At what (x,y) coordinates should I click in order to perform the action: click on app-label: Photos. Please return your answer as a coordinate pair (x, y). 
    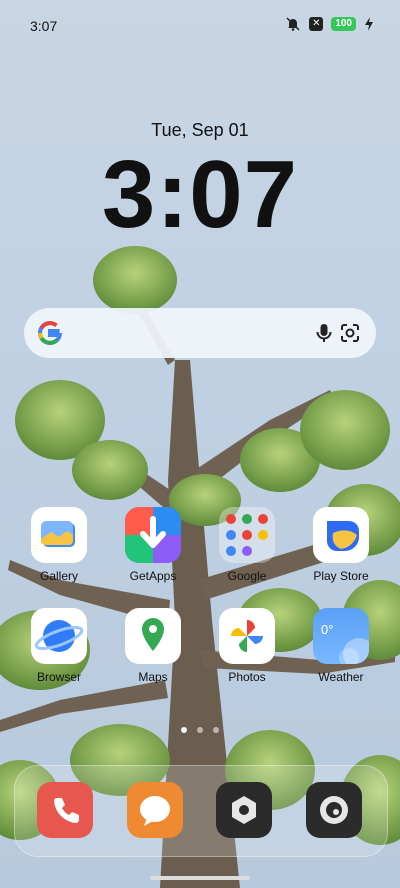
    Looking at the image, I should click on (247, 677).